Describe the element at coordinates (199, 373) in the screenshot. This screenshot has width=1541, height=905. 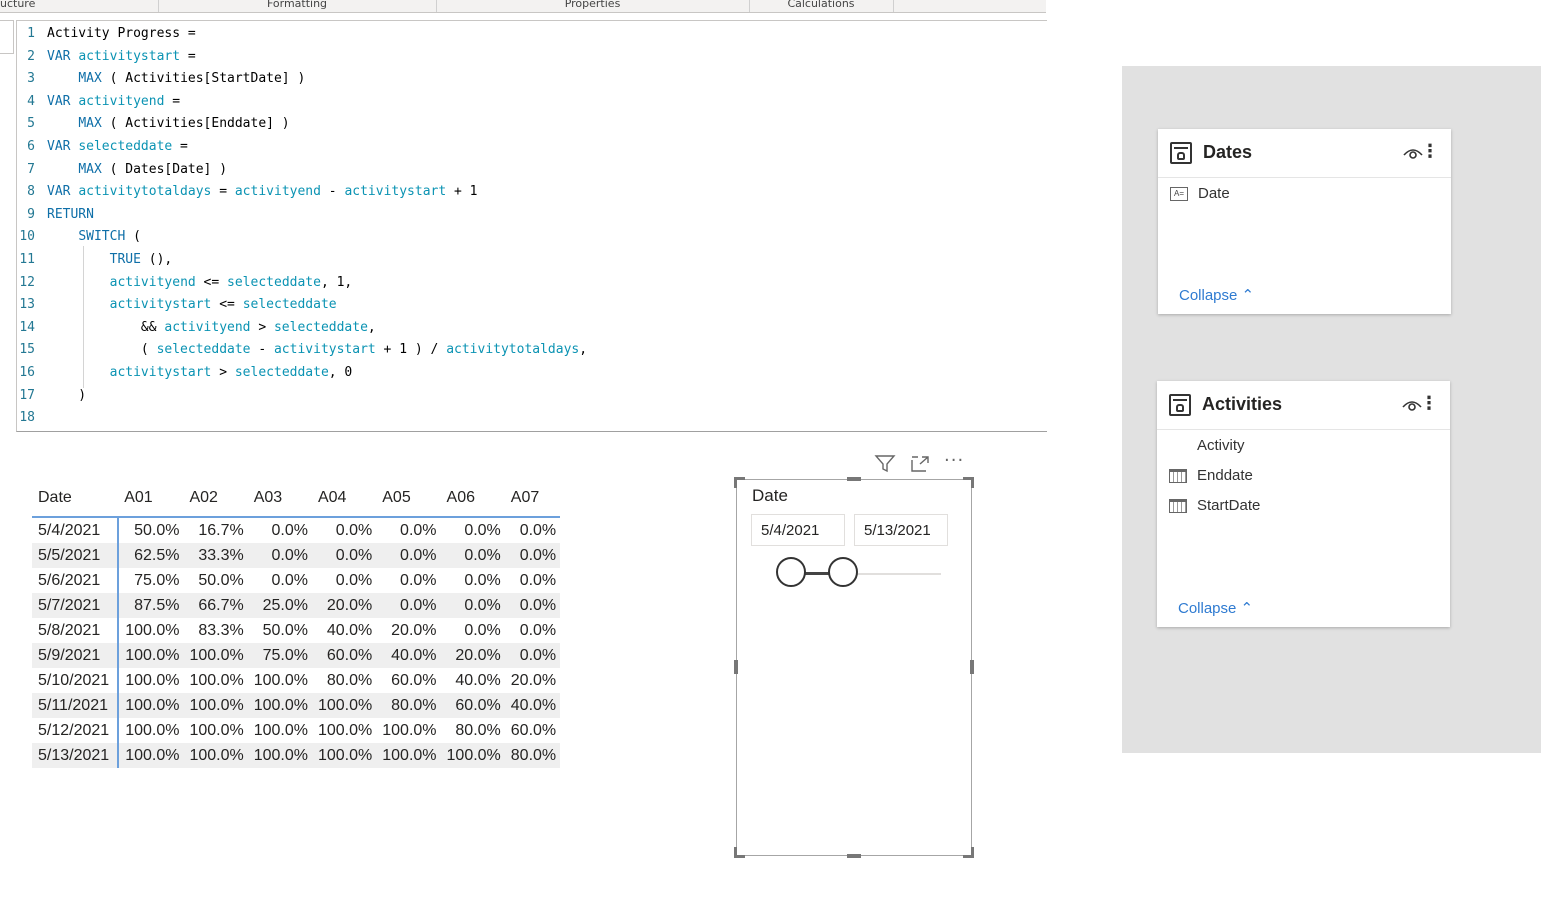
I see `code-text: activitystart > selecteddate, 0` at that location.